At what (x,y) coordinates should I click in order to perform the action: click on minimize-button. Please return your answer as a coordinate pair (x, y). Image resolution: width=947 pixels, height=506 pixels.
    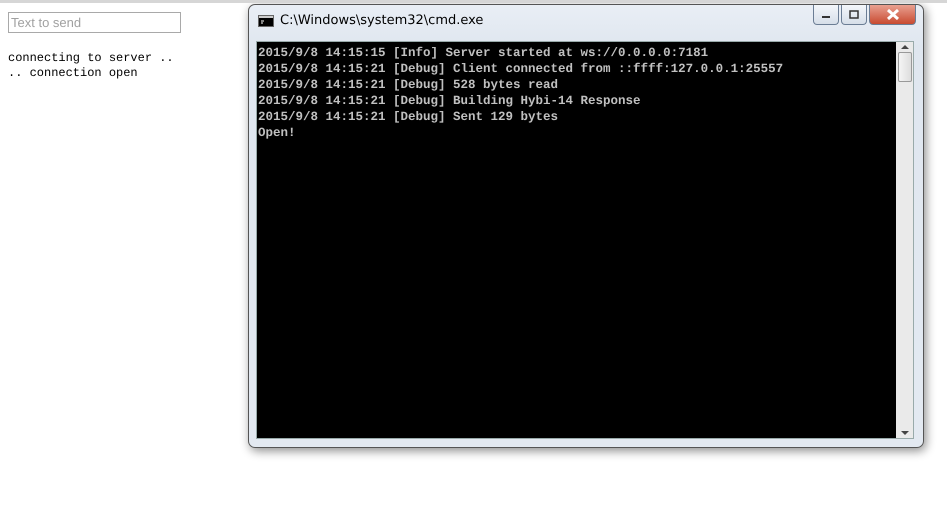
    Looking at the image, I should click on (826, 15).